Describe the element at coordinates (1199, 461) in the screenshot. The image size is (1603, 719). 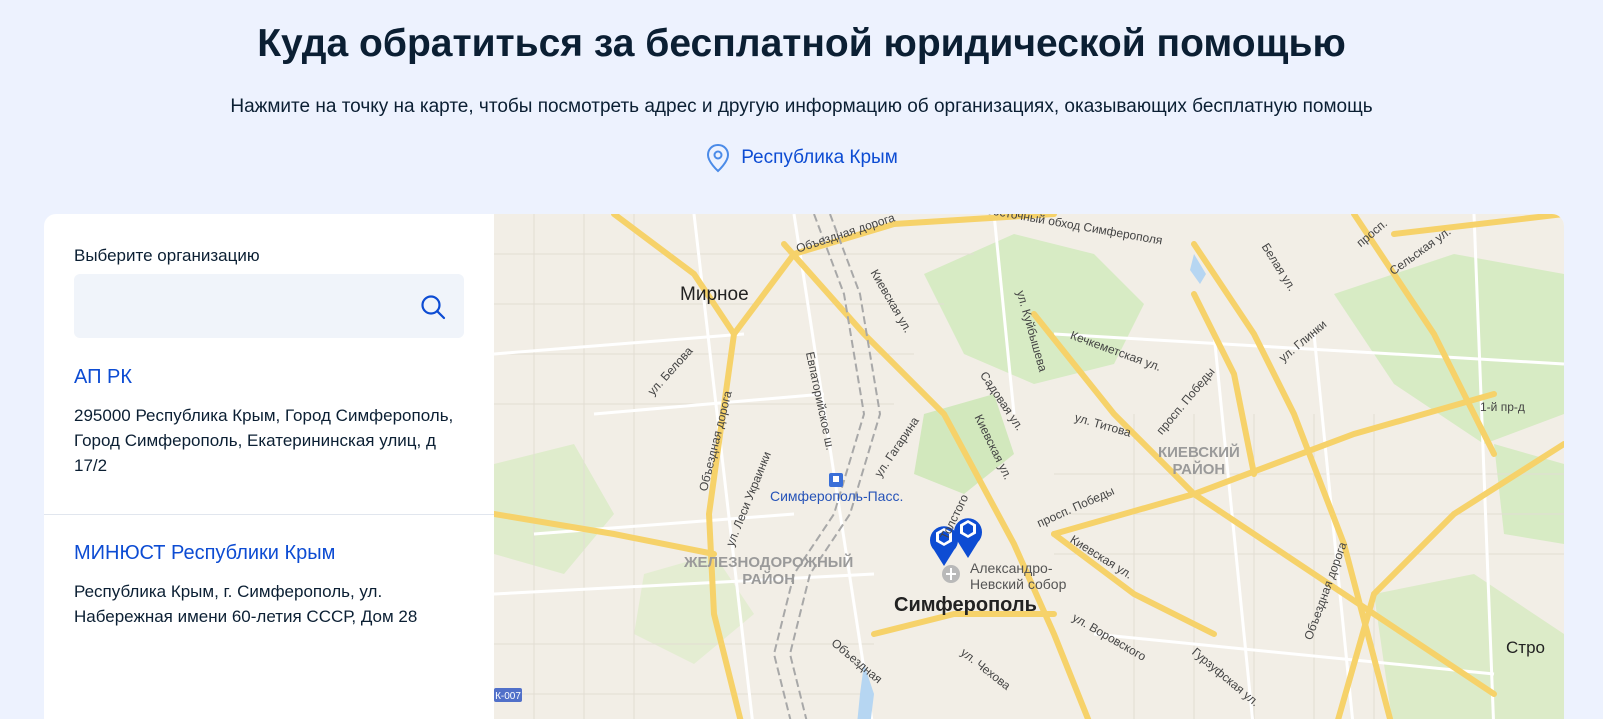
I see `district-label: КИЕВСКИЙ РАЙОН` at that location.